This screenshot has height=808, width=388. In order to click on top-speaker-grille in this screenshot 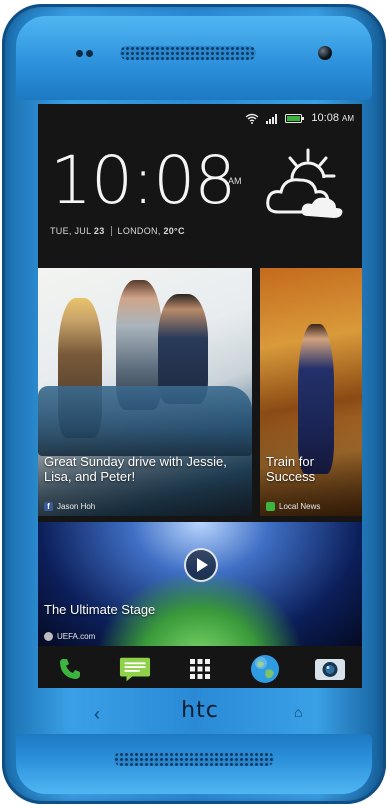, I will do `click(188, 53)`.